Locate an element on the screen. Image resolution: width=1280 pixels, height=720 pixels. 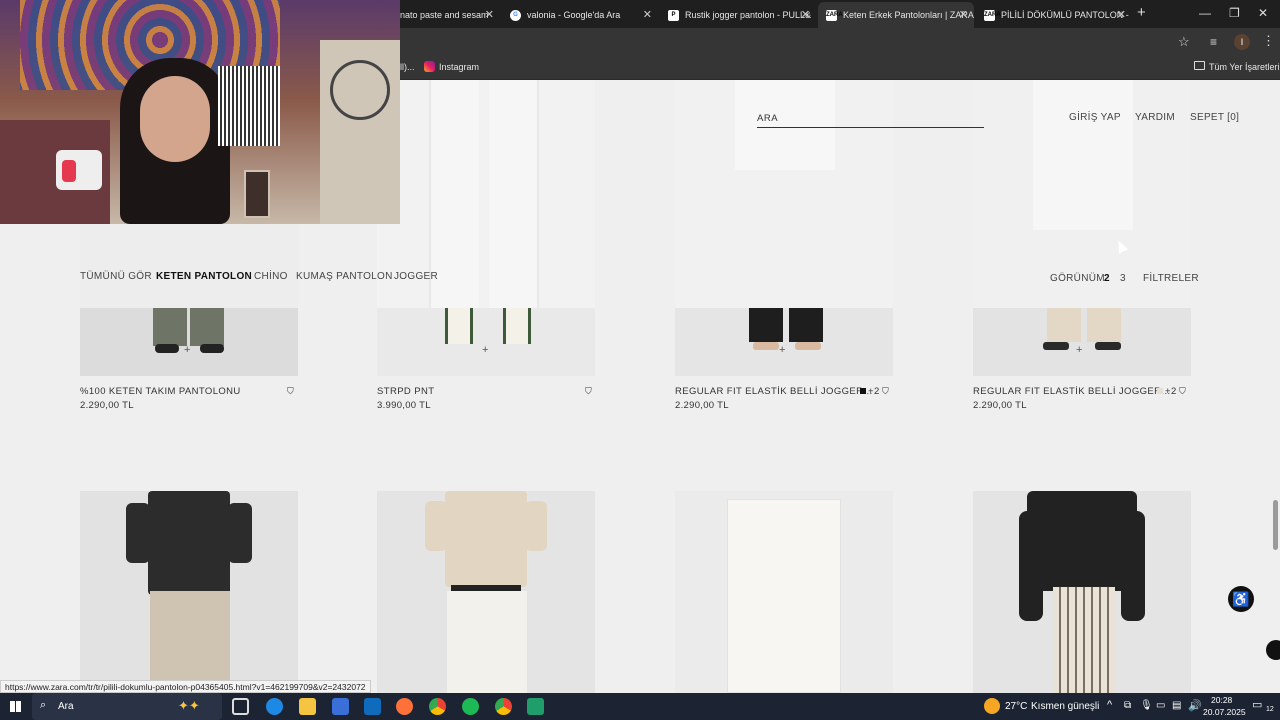
tray-chevron-icon: ^ is located at coordinates (1109, 705).